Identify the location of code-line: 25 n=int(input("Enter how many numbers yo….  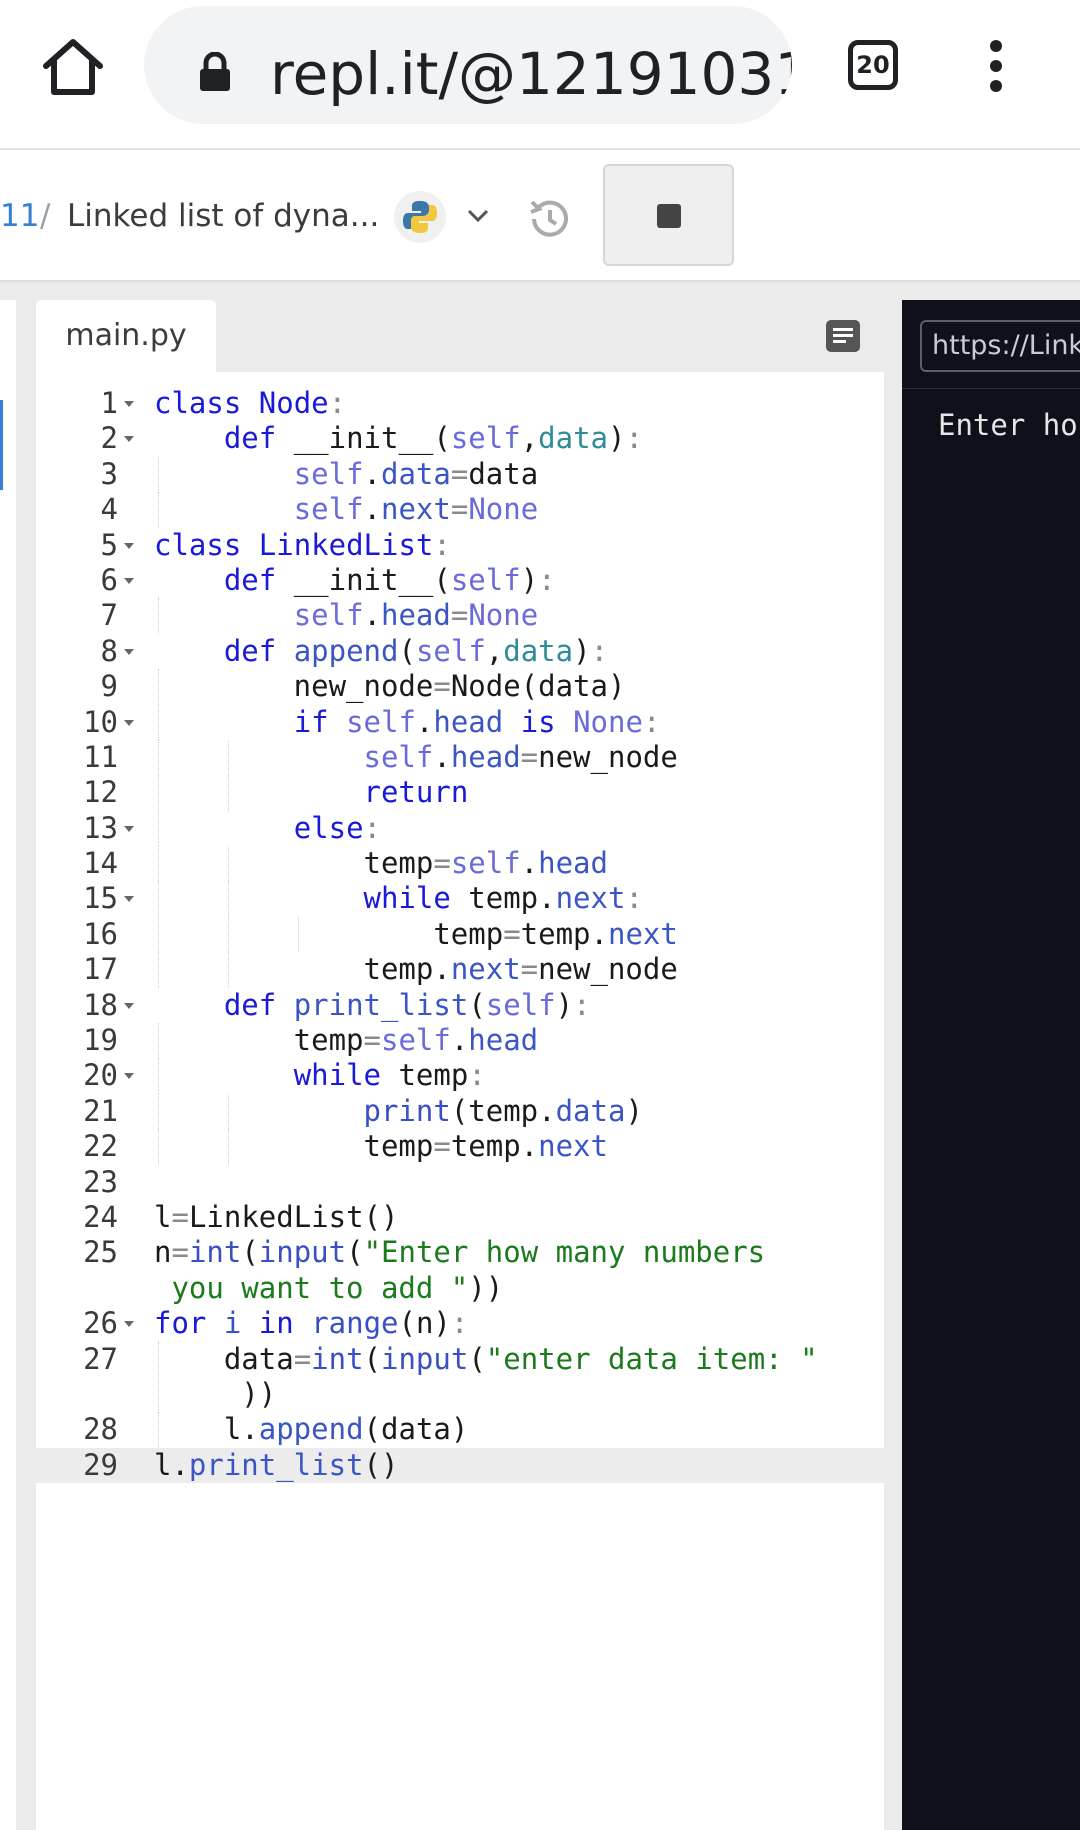
(460, 1270).